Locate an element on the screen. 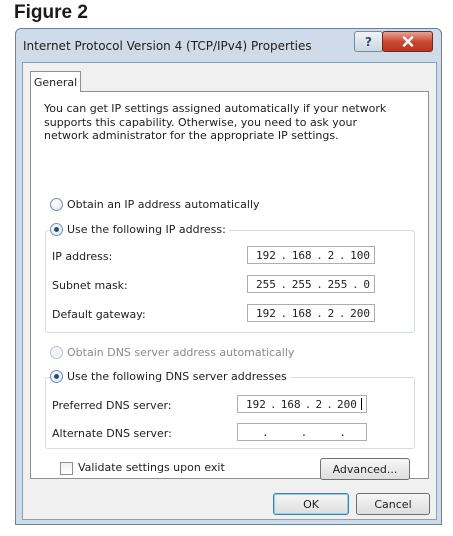  radio-use-following-dns: Use the following DNS server addresses is located at coordinates (170, 376).